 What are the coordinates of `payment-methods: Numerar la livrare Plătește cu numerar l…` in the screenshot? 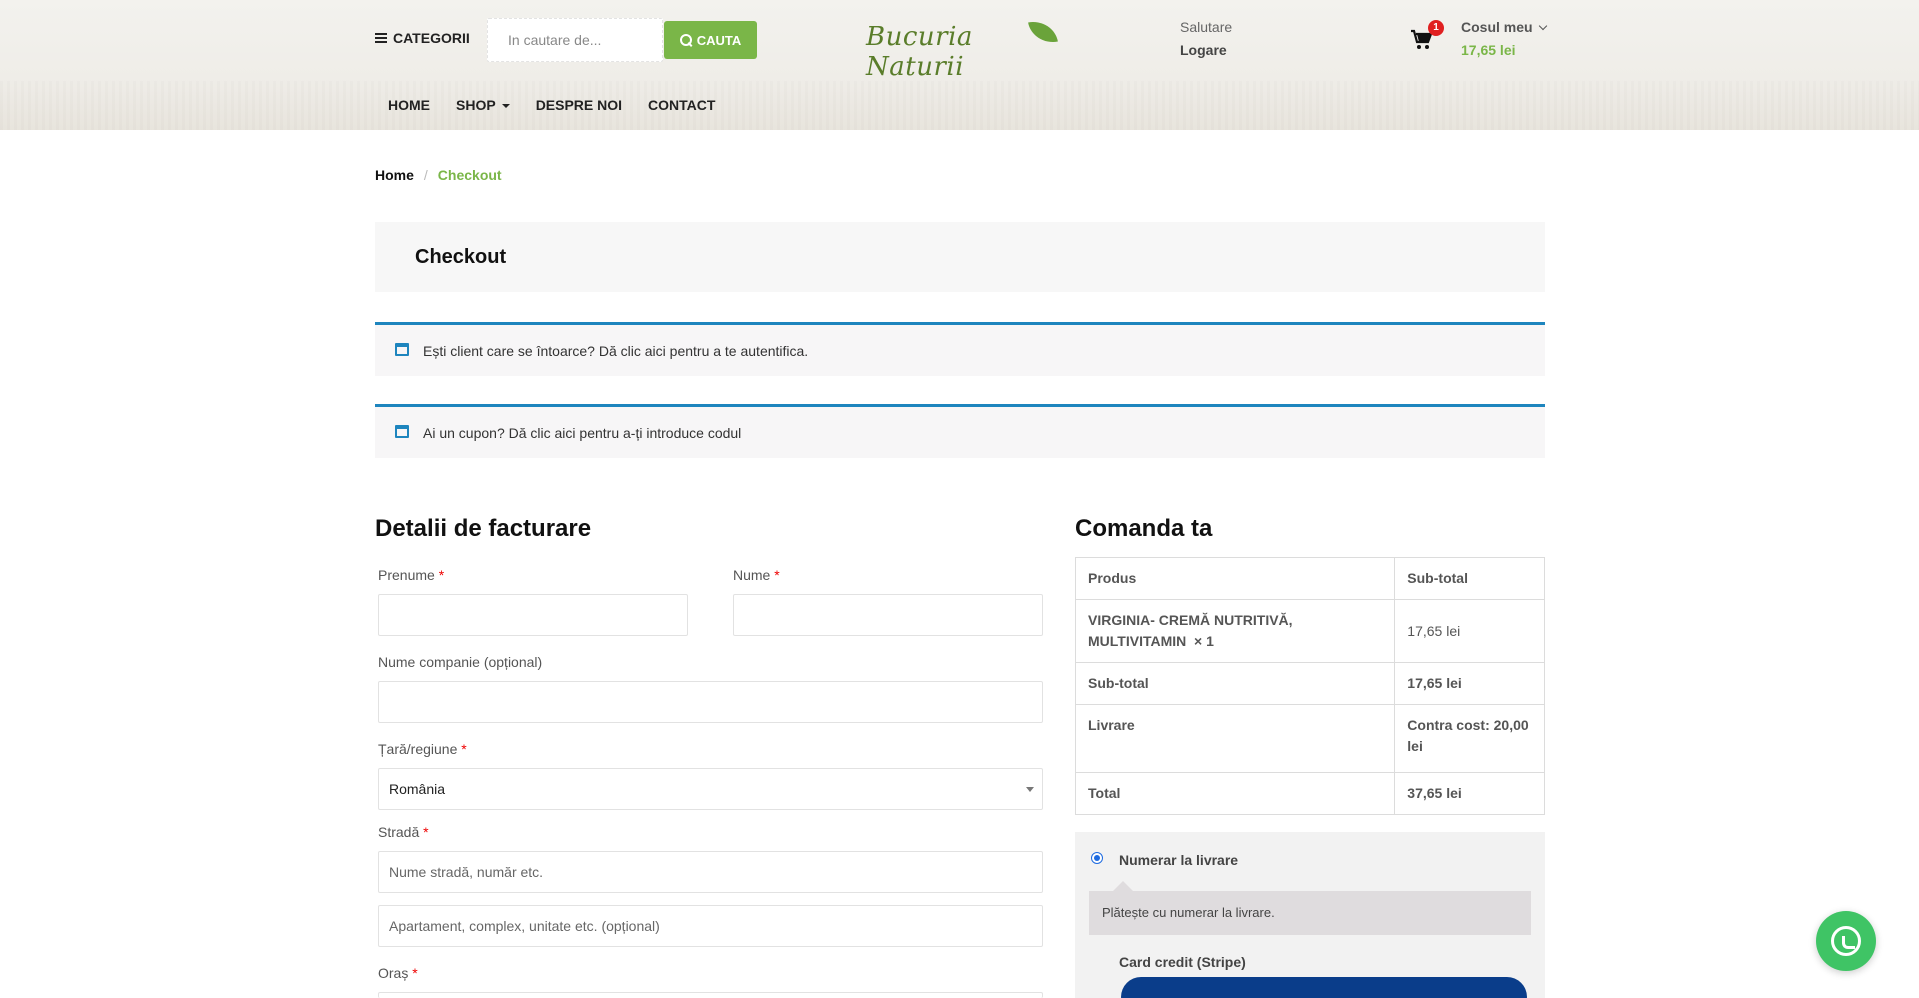 It's located at (1310, 915).